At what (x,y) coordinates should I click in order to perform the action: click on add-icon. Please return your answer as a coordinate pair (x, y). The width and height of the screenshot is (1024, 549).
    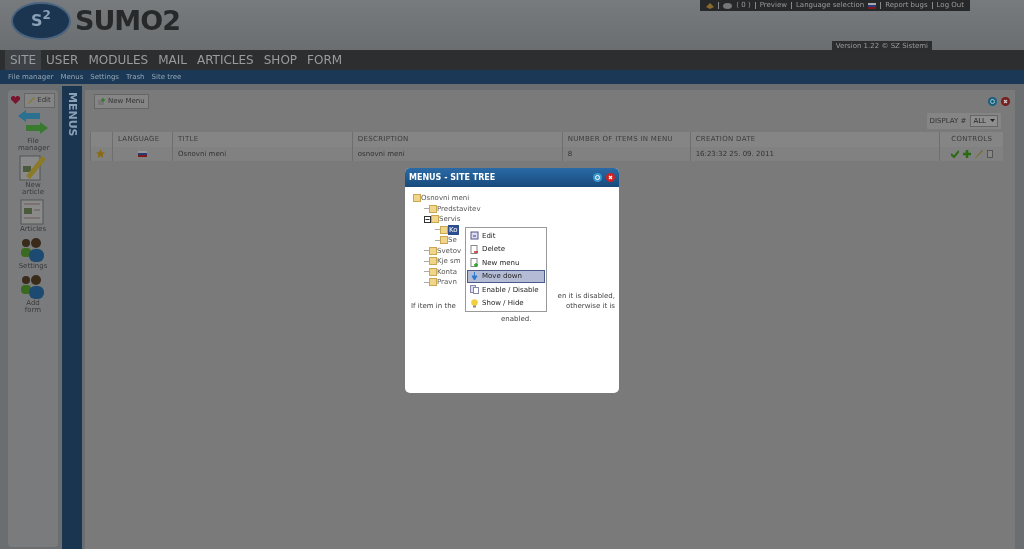
    Looking at the image, I should click on (102, 101).